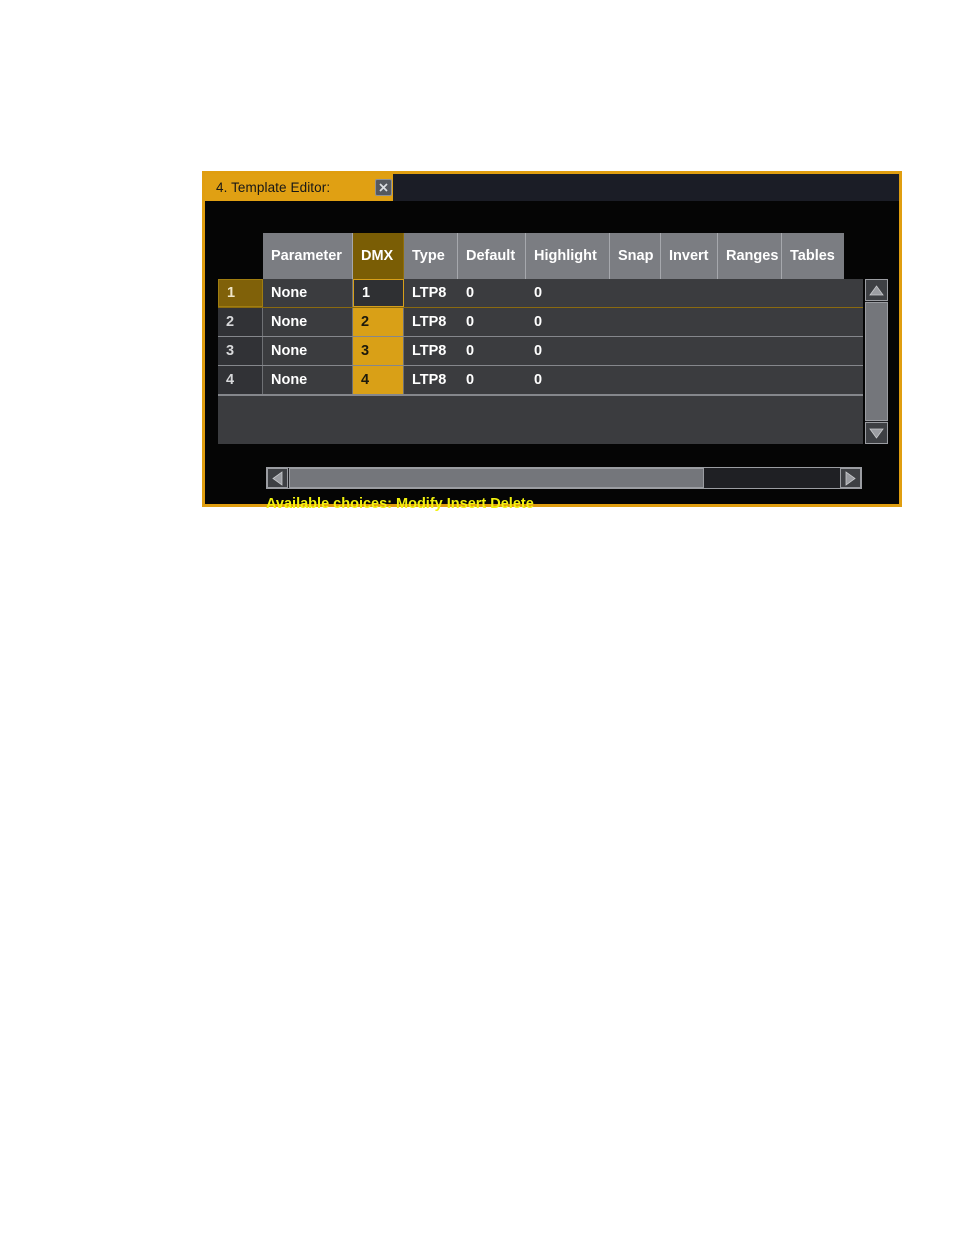 This screenshot has height=1235, width=954. What do you see at coordinates (496, 478) in the screenshot?
I see `horizontal-scrollbar-thumb` at bounding box center [496, 478].